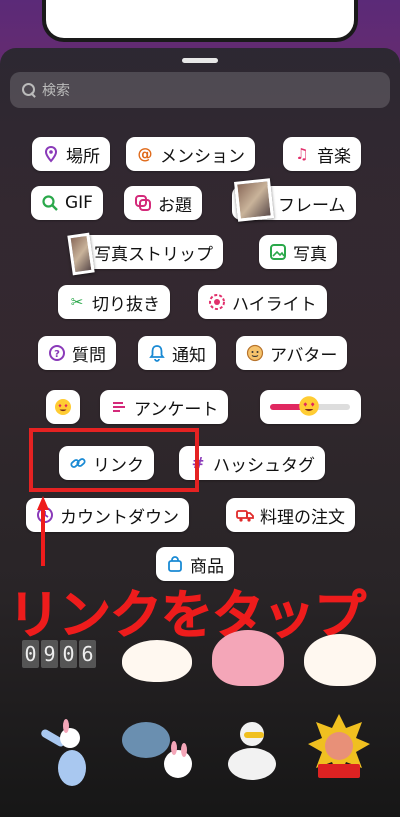  I want to click on sticker-poll: アンケート, so click(164, 407).